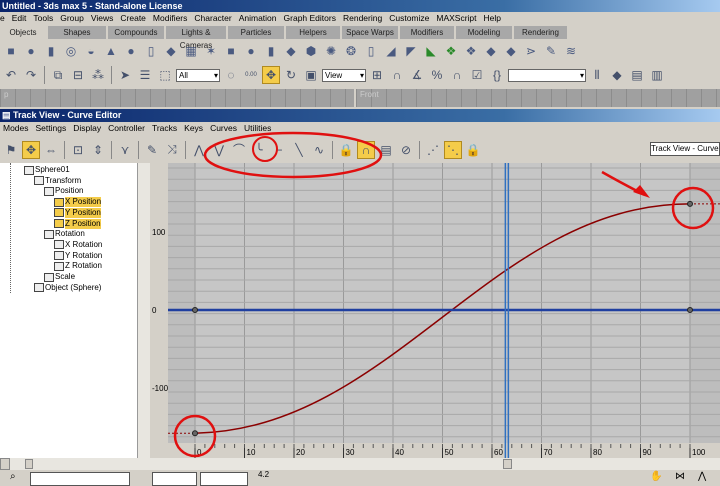 The image size is (720, 486). I want to click on selection-filter-dropdown: All, so click(198, 75).